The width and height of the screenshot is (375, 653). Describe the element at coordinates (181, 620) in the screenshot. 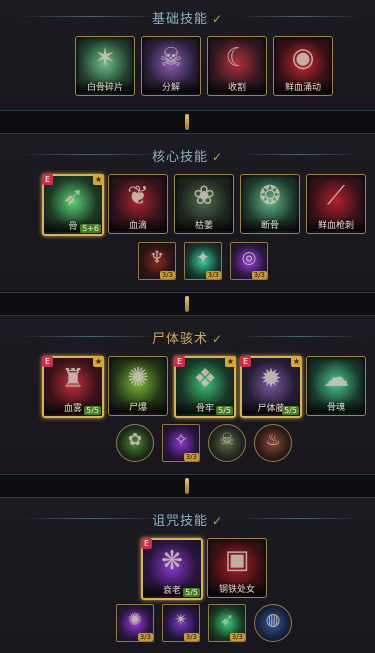

I see `modifier-violet-icon: ✴` at that location.